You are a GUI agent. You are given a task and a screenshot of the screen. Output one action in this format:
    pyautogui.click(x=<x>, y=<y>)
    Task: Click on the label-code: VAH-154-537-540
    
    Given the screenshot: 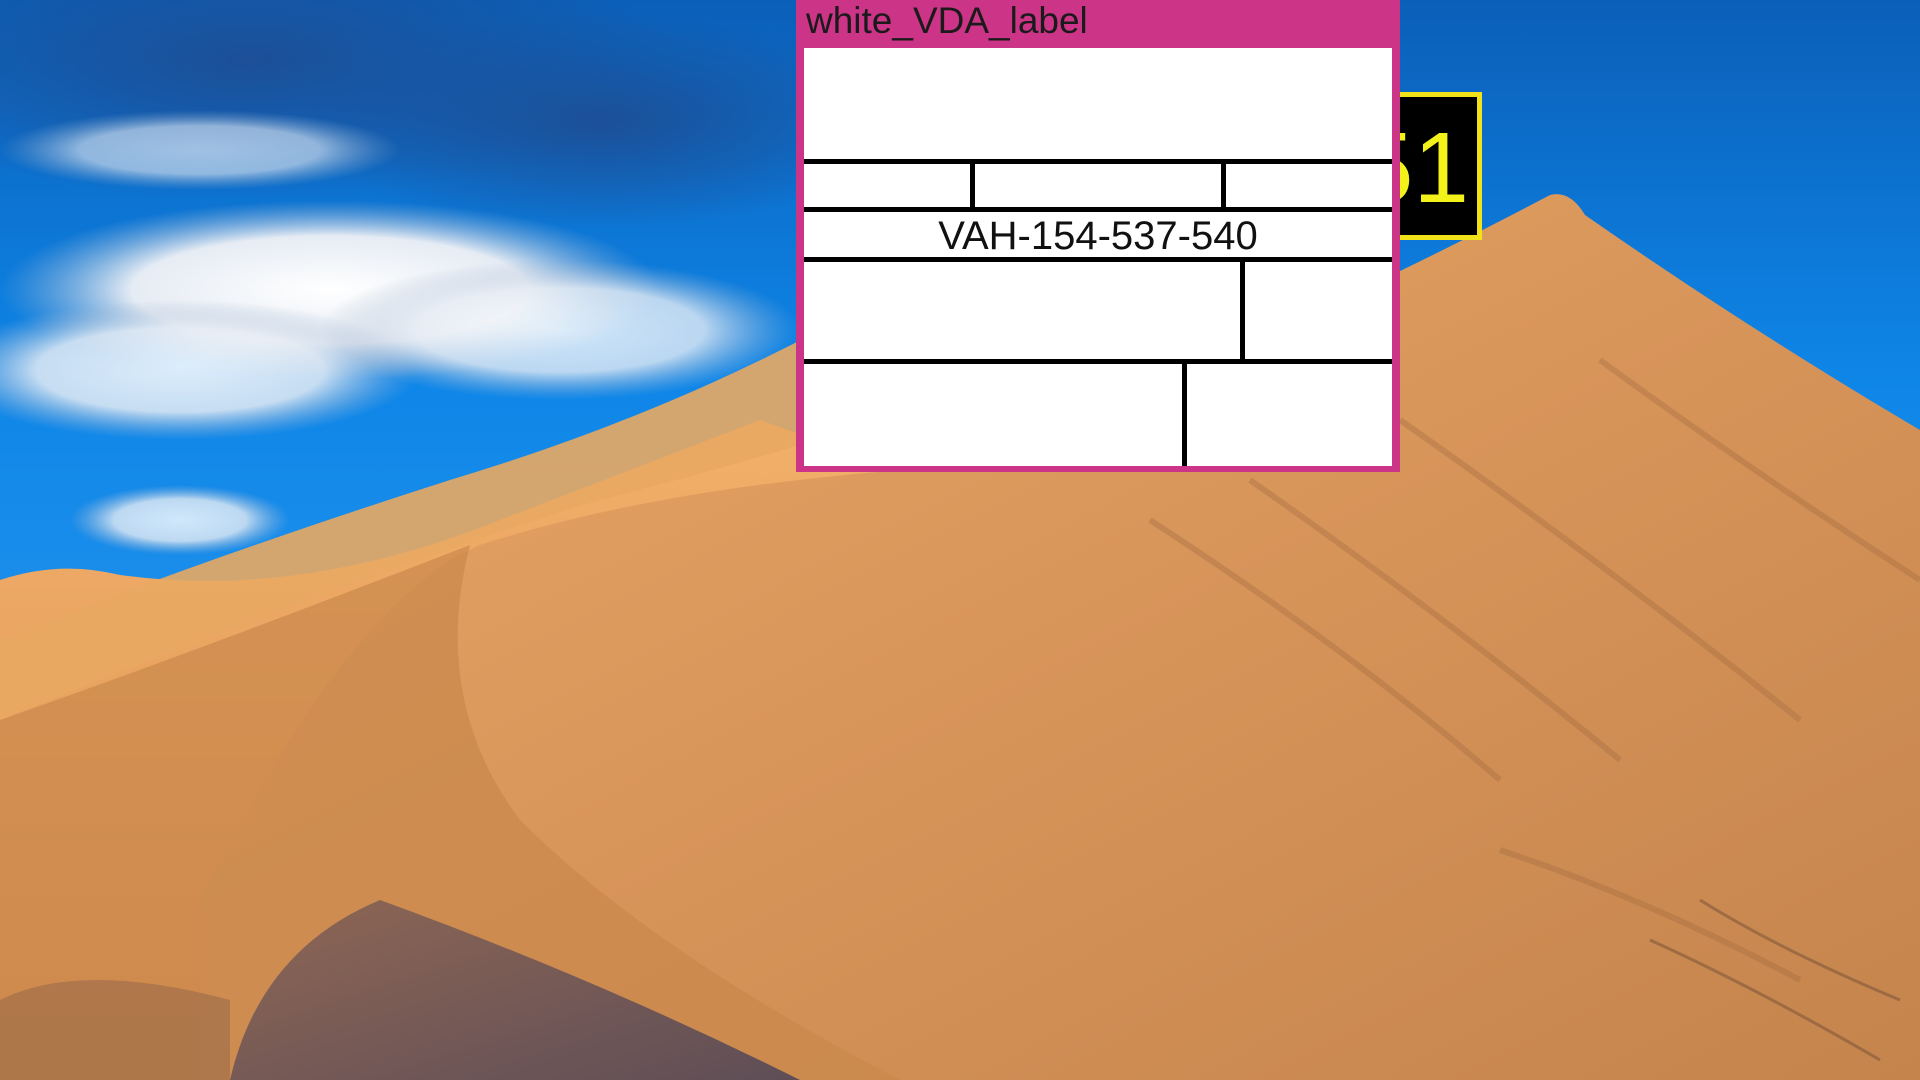 What is the action you would take?
    pyautogui.click(x=1098, y=236)
    